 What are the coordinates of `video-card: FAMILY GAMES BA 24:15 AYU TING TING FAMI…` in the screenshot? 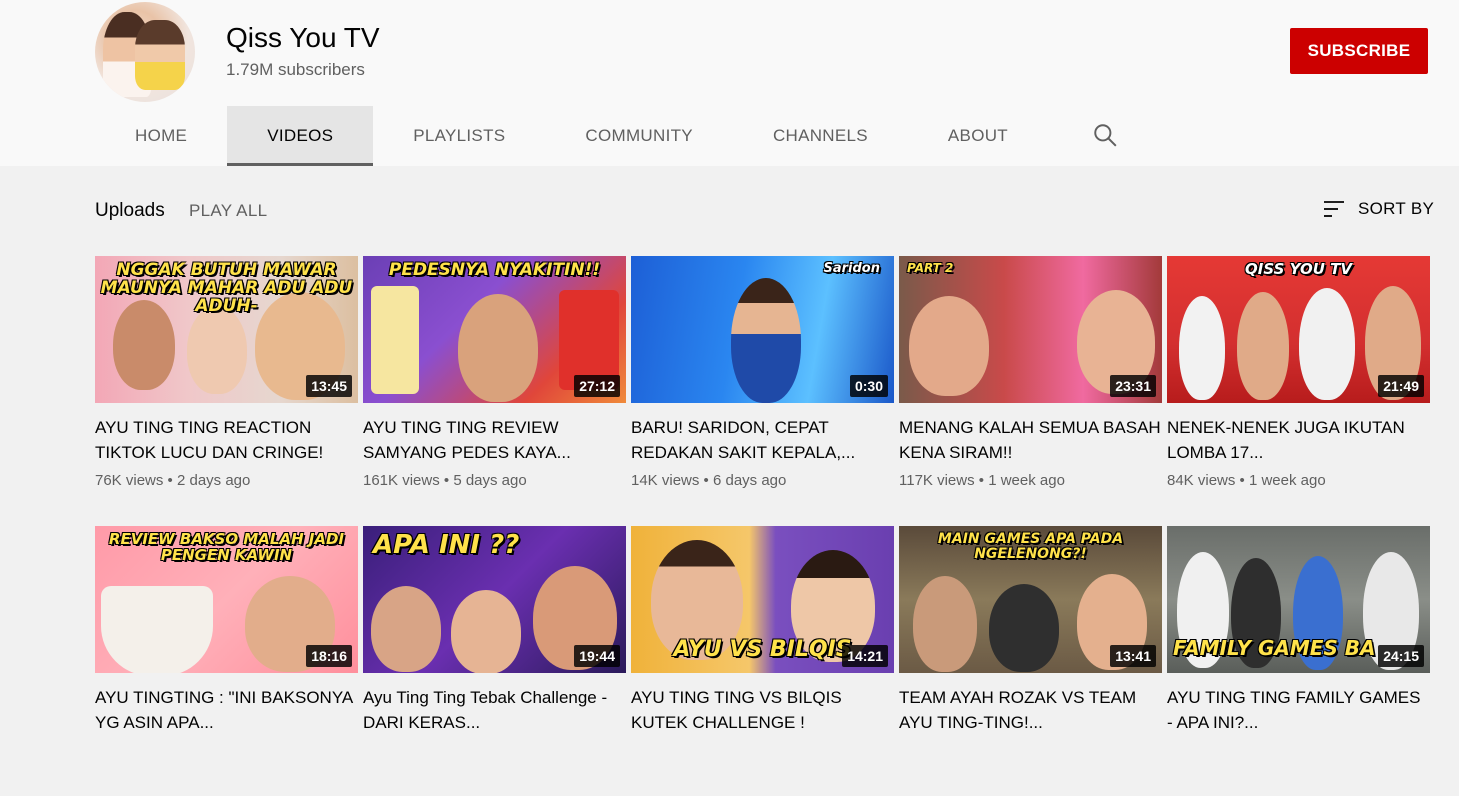 It's located at (1298, 661).